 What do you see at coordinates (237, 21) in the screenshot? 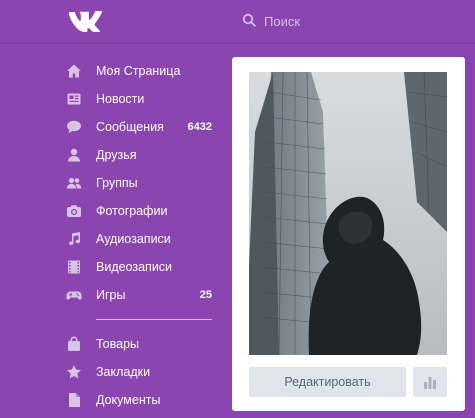
I see `top-bar` at bounding box center [237, 21].